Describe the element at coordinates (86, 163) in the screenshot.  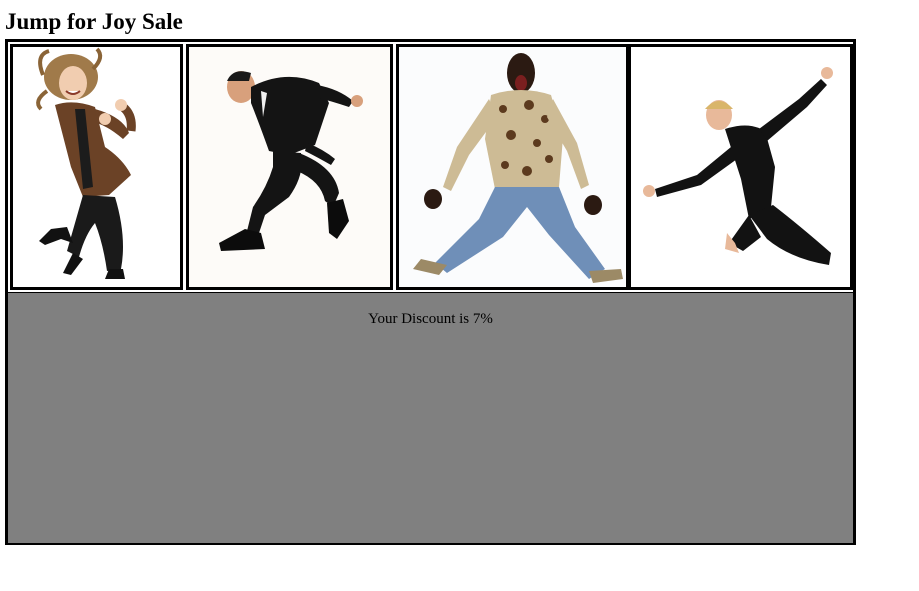
I see `woman-jacket-figure` at that location.